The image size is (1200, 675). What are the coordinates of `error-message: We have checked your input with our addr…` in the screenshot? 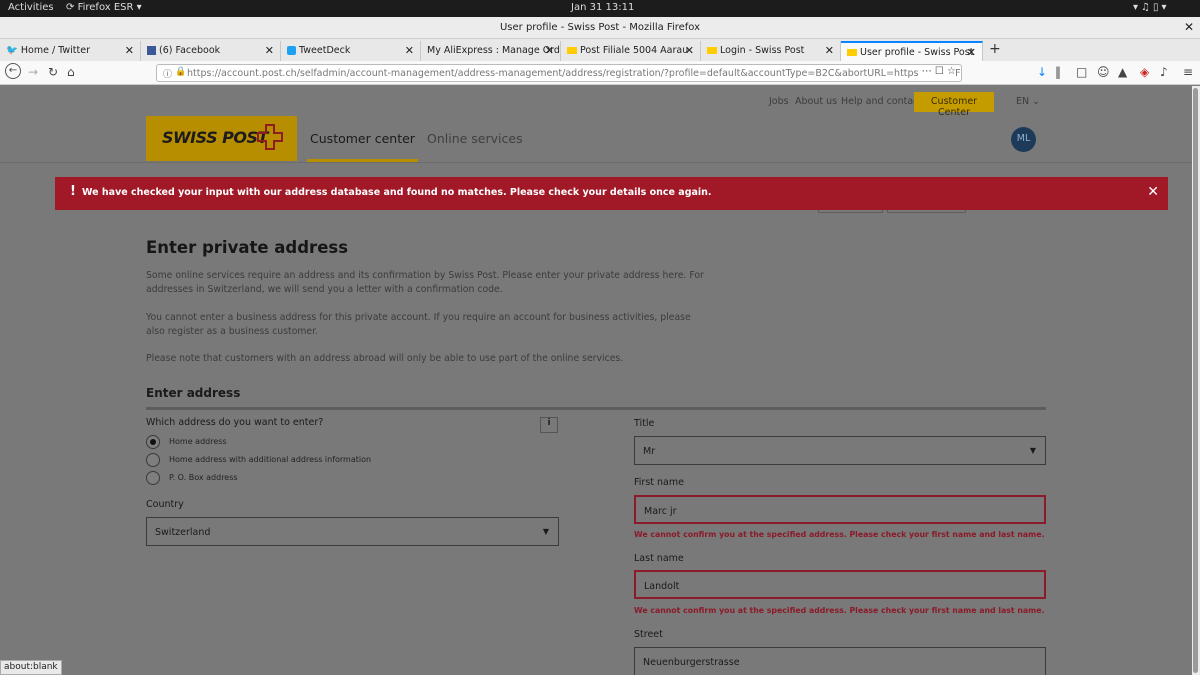 It's located at (397, 192).